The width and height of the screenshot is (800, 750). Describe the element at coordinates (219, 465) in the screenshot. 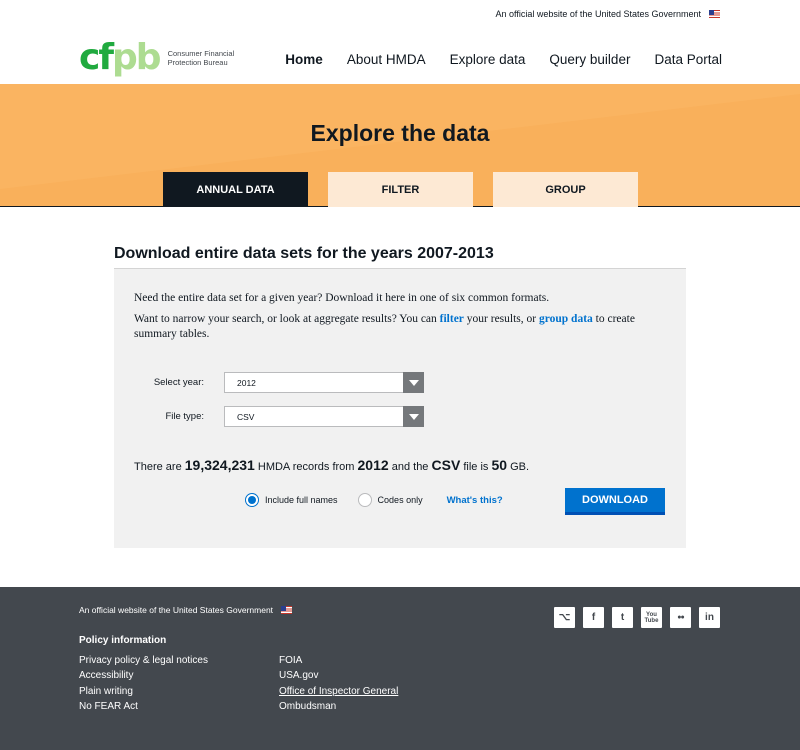

I see `record-count: 19,324,231` at that location.